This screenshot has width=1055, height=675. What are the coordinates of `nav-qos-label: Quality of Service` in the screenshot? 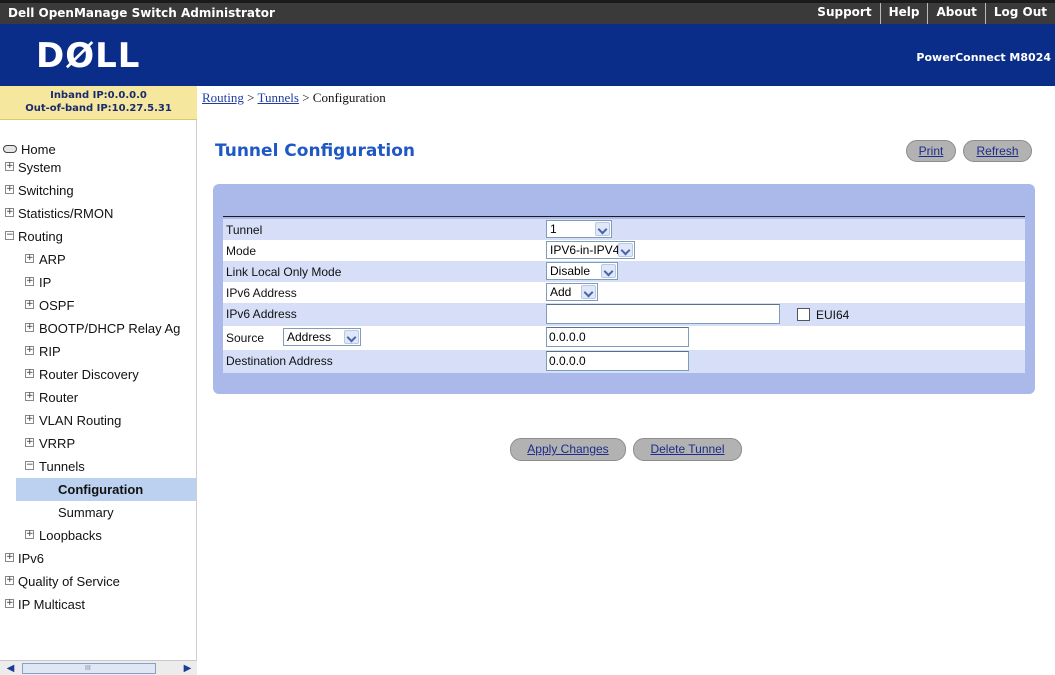 It's located at (69, 581).